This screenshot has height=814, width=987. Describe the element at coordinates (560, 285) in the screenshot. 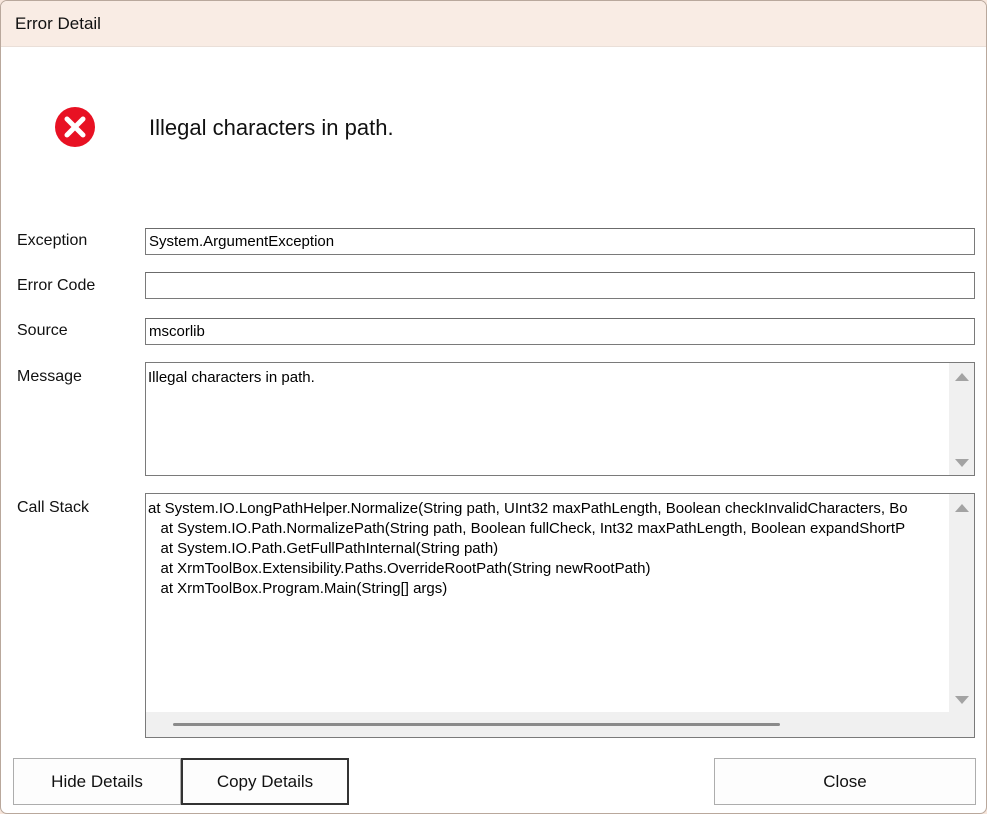

I see `error-code-field` at that location.